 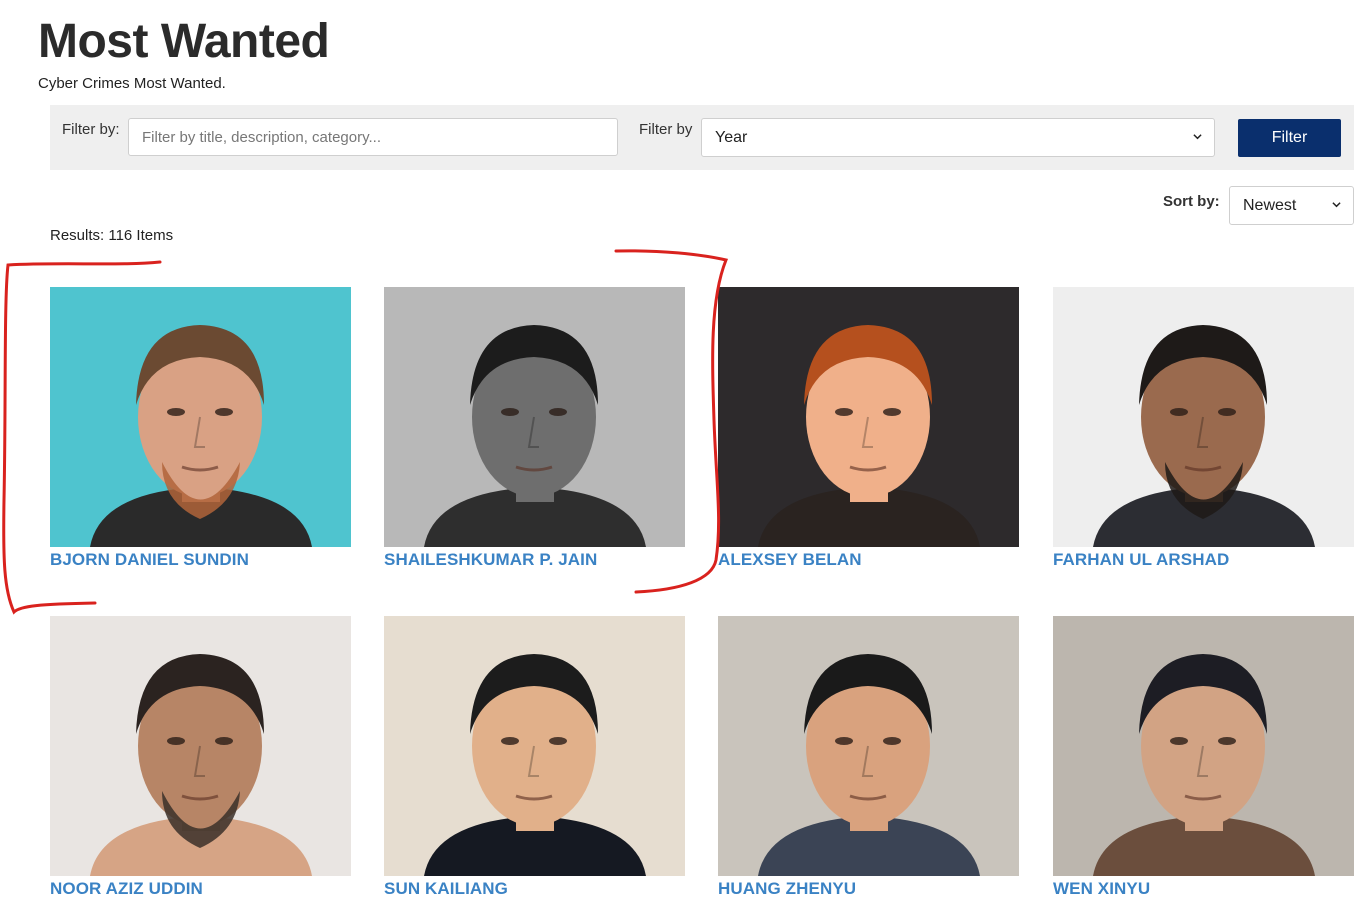 I want to click on wanted-name-link: SUN KAILIANG, so click(x=534, y=889).